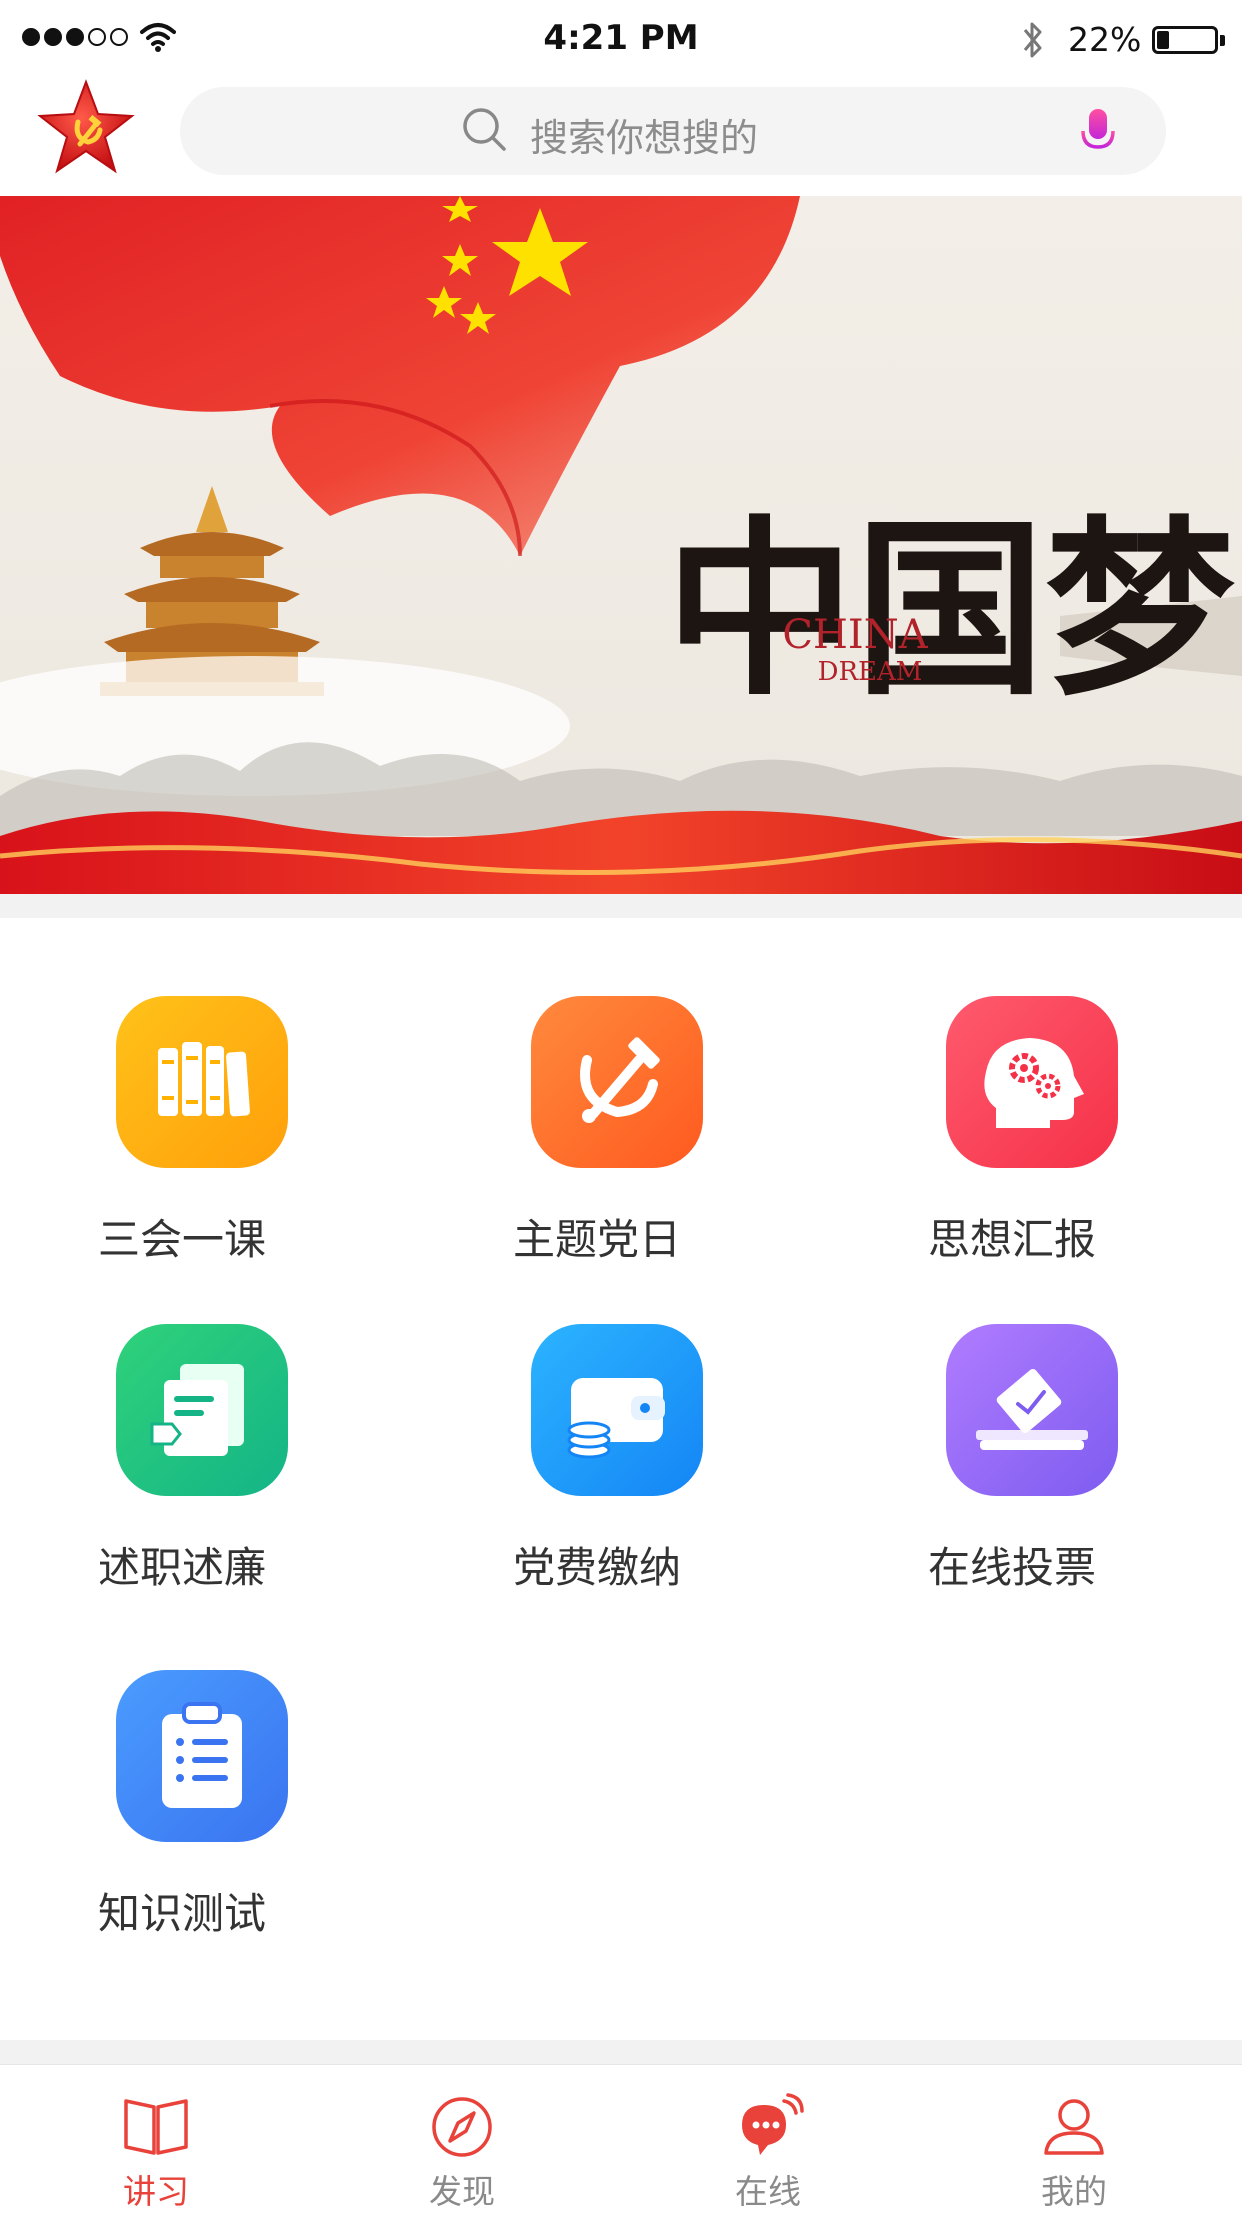 Image resolution: width=1242 pixels, height=2213 pixels. What do you see at coordinates (1185, 40) in the screenshot?
I see `battery-icon` at bounding box center [1185, 40].